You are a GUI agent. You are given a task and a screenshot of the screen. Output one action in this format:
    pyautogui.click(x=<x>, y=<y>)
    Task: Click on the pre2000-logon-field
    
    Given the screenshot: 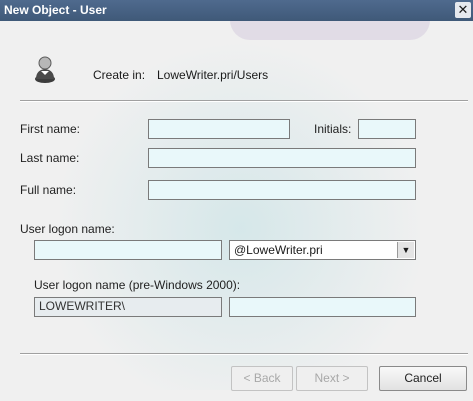 What is the action you would take?
    pyautogui.click(x=322, y=307)
    